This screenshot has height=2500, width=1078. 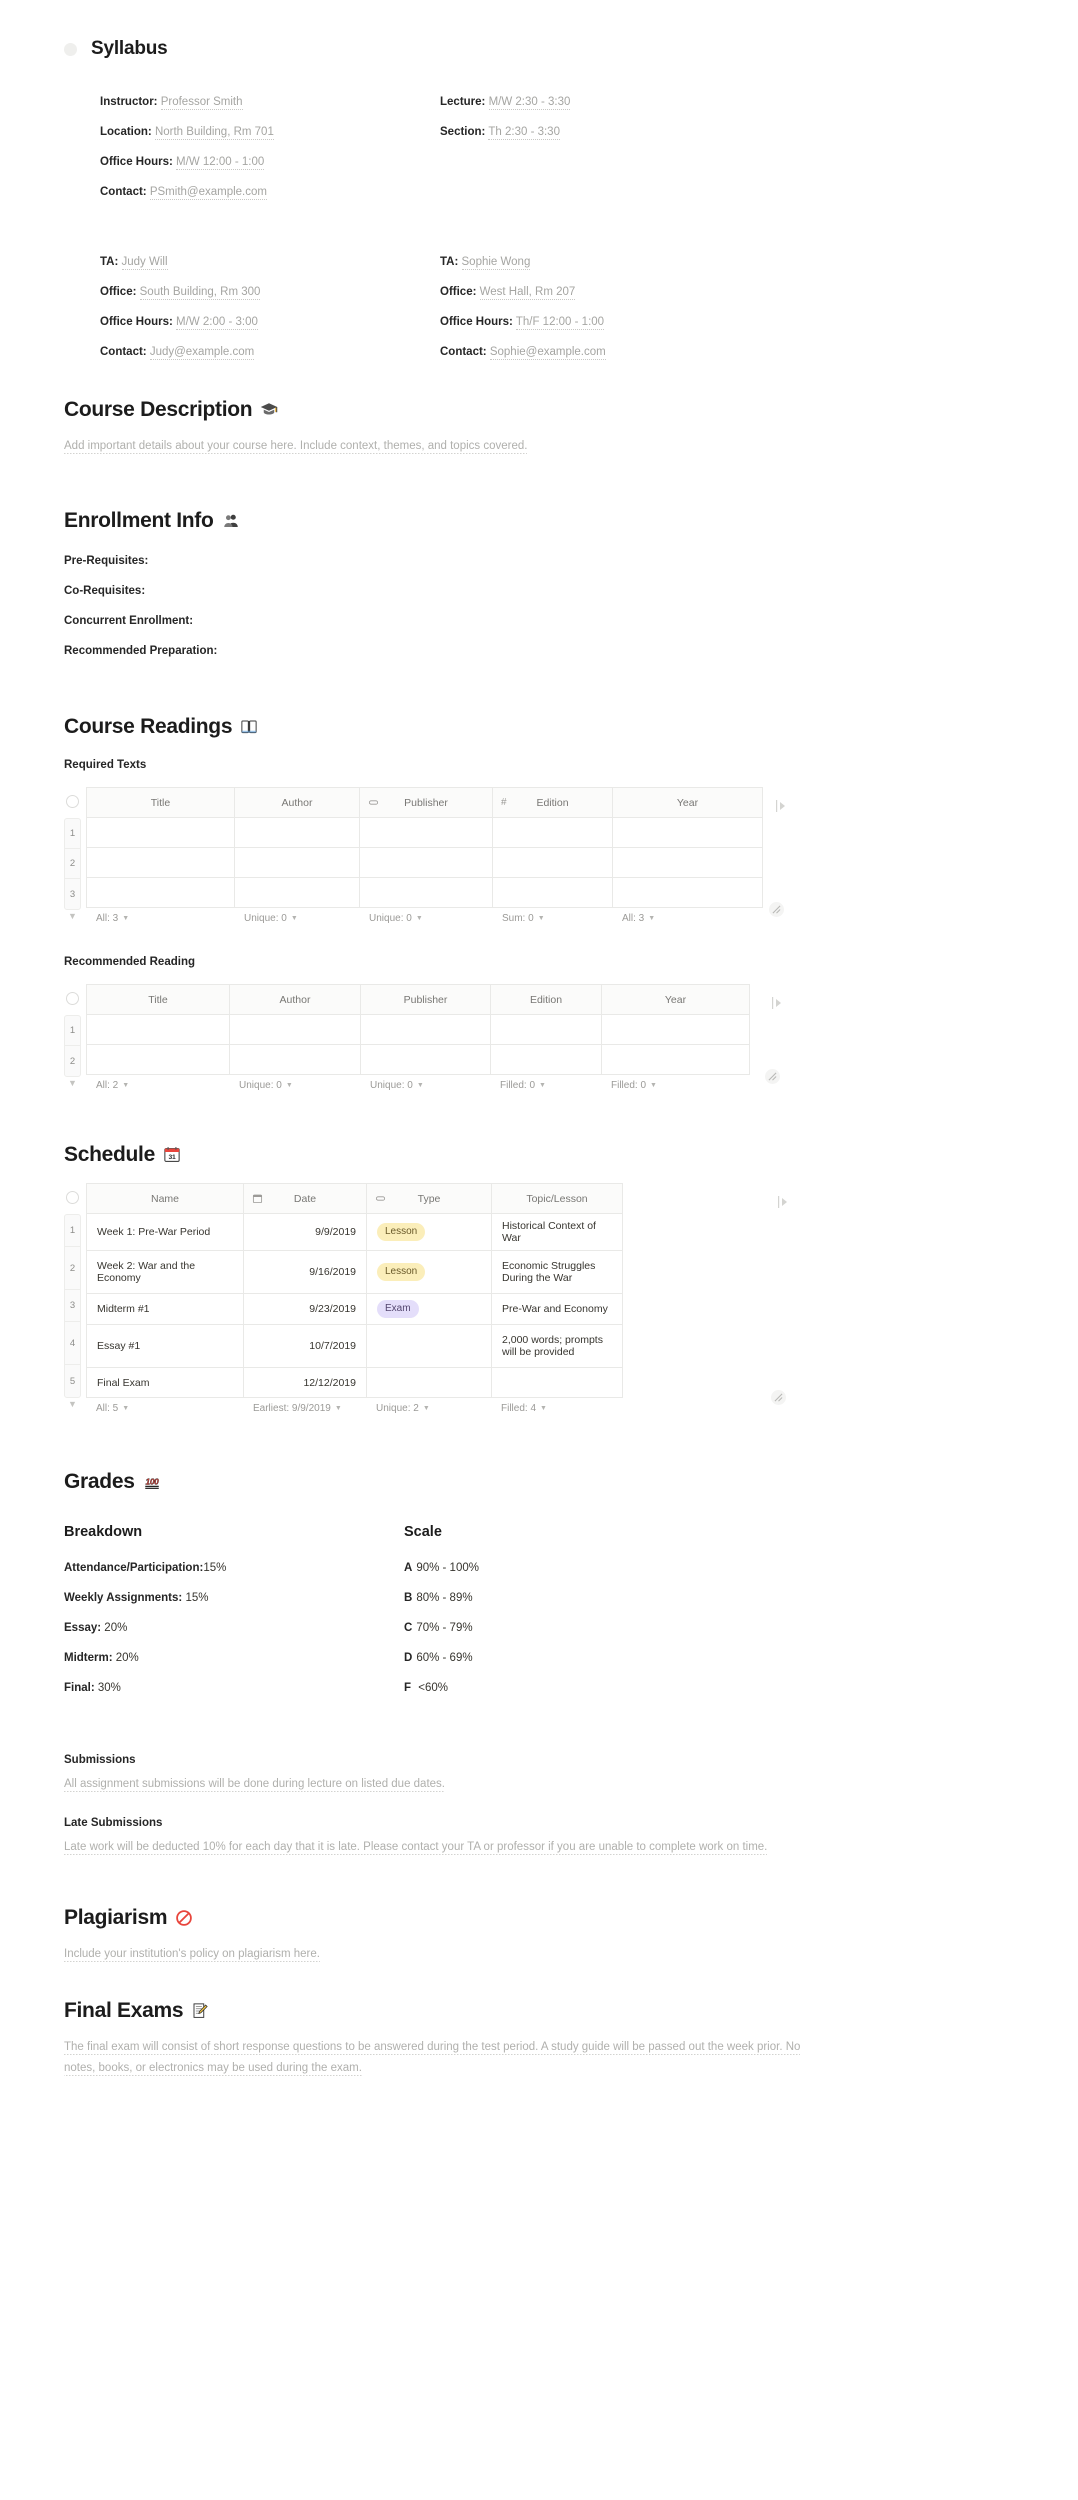 What do you see at coordinates (214, 133) in the screenshot?
I see `info-value: North Building, Rm 701` at bounding box center [214, 133].